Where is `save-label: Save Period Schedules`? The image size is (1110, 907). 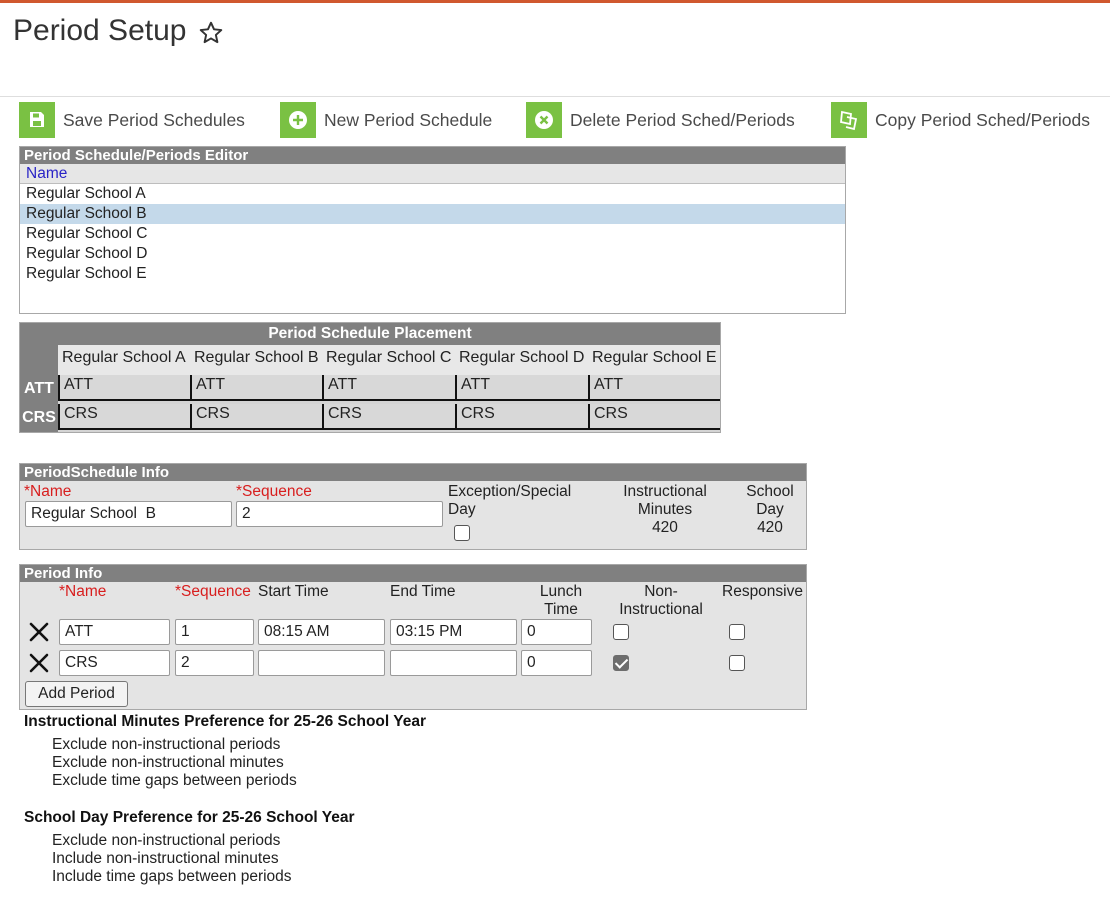
save-label: Save Period Schedules is located at coordinates (154, 119).